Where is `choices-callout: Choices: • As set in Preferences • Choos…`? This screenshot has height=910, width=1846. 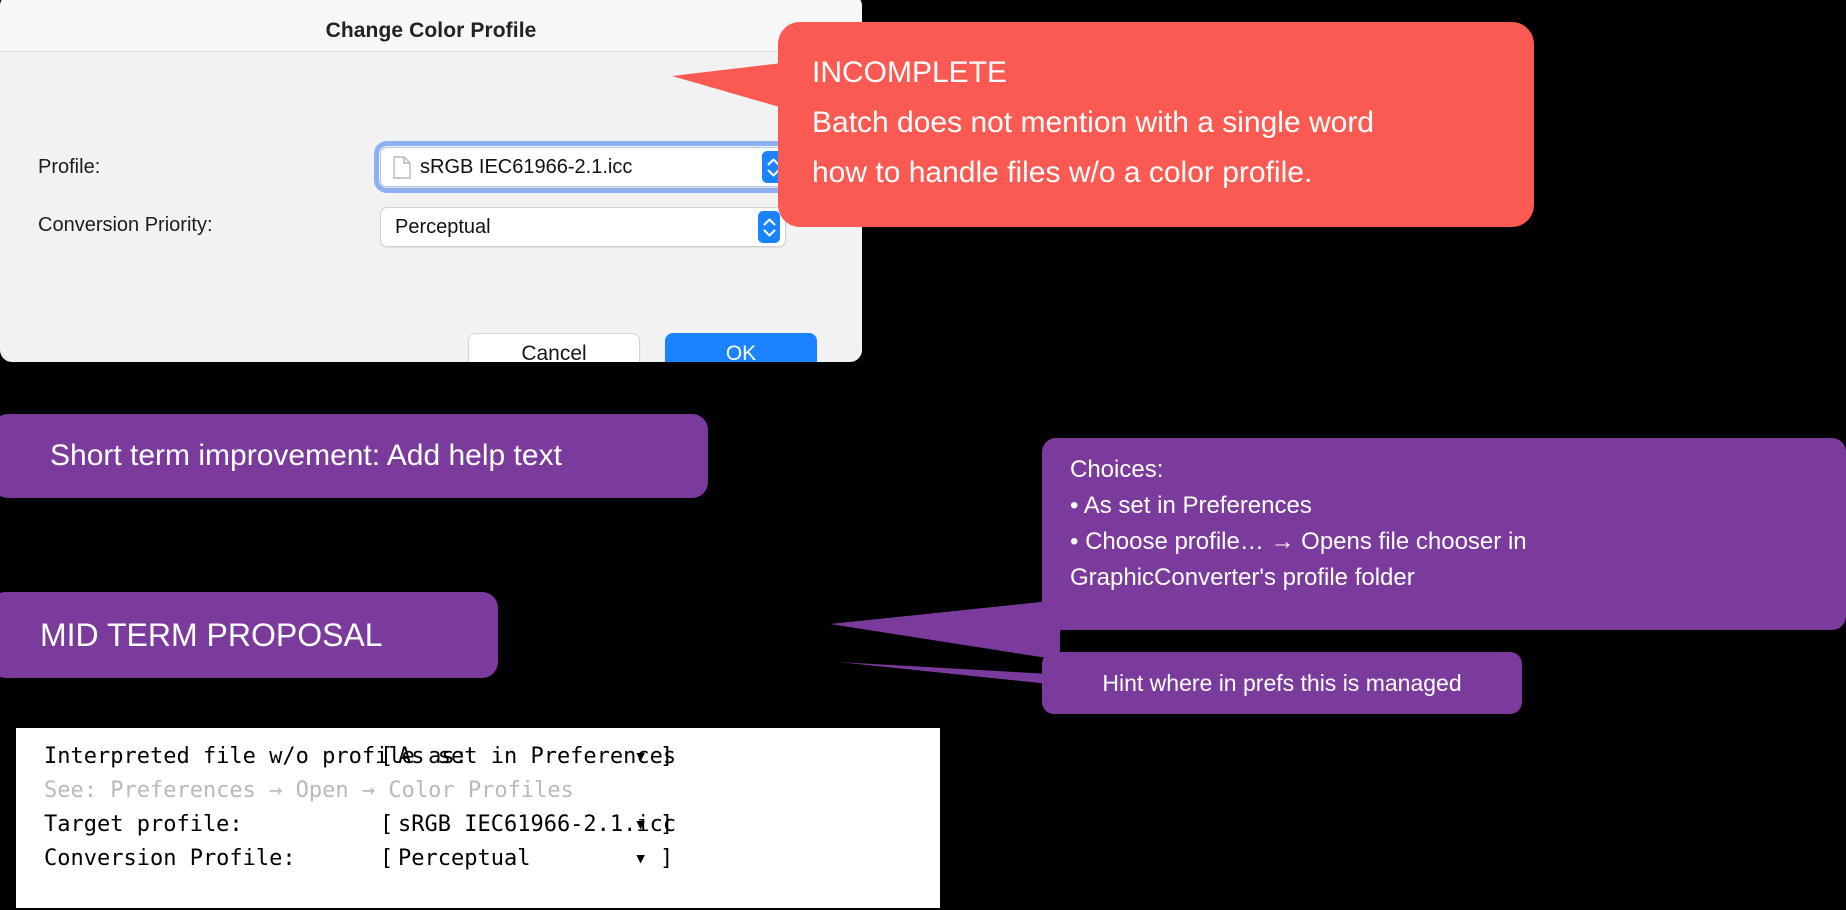
choices-callout: Choices: • As set in Preferences • Choos… is located at coordinates (1444, 534).